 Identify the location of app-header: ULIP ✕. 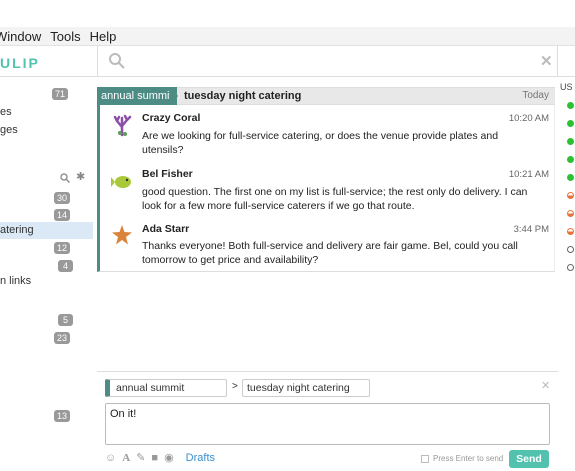
(287, 61).